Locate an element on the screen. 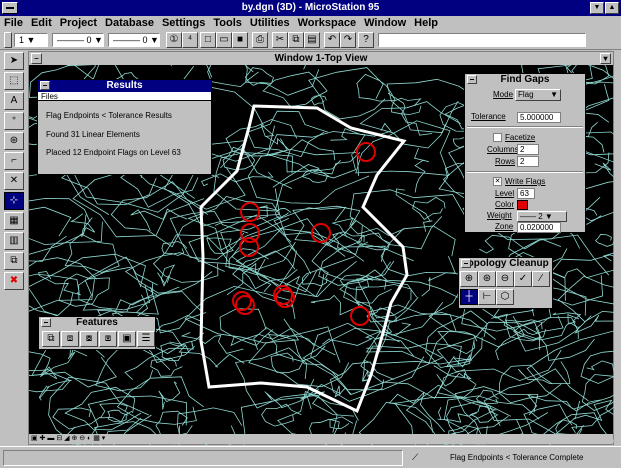 The width and height of the screenshot is (621, 468). rows-field: 2 is located at coordinates (528, 161).